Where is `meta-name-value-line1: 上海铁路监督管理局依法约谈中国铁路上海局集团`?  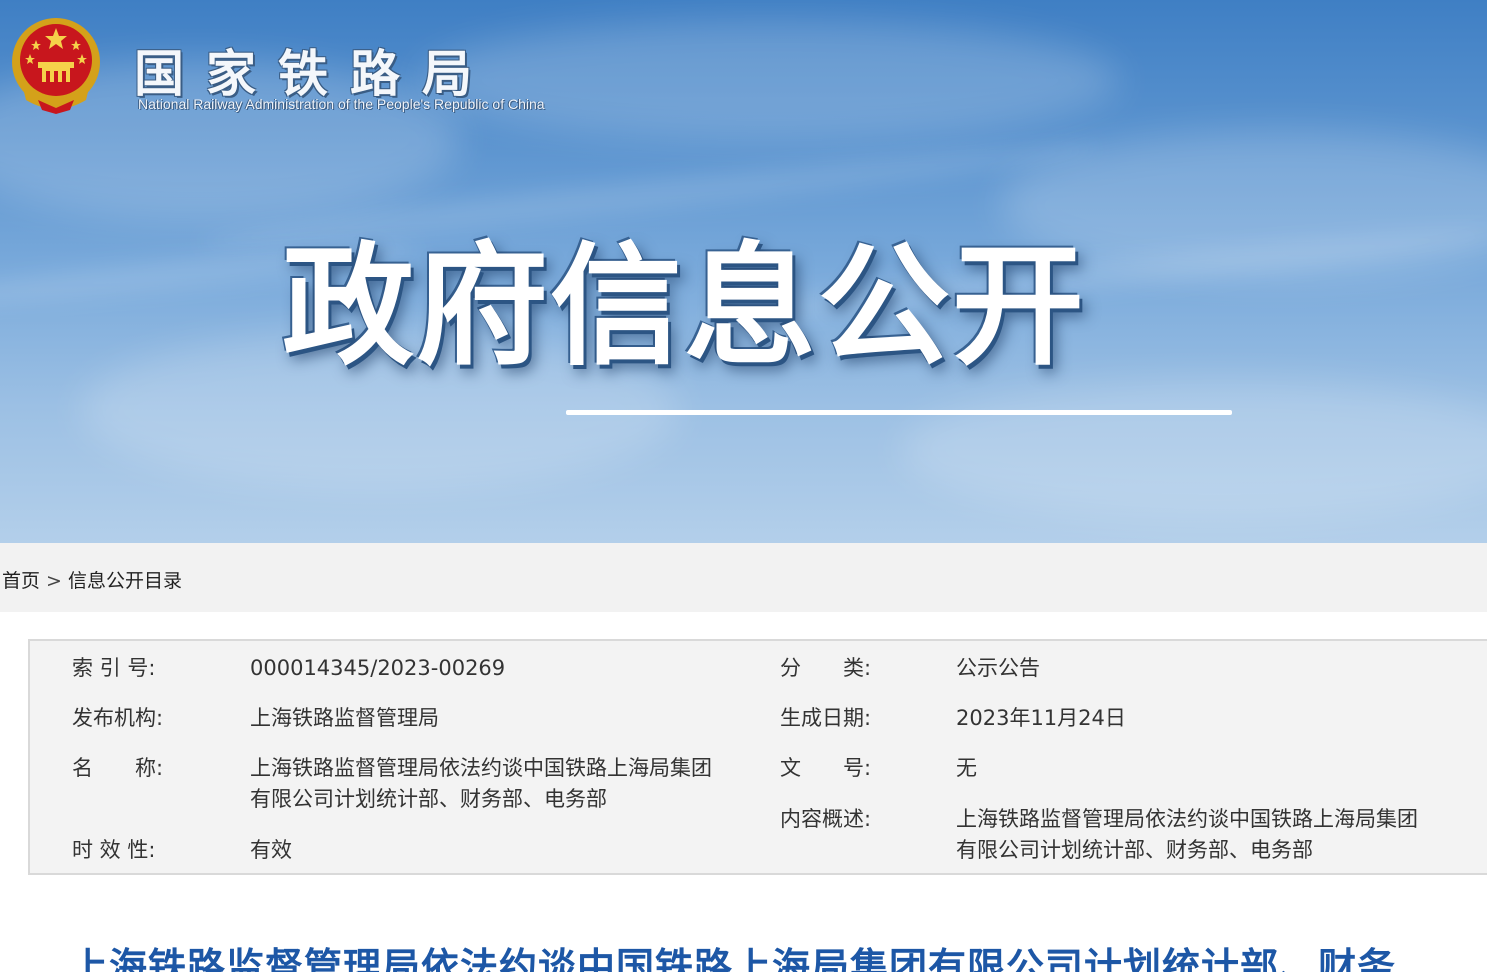
meta-name-value-line1: 上海铁路监督管理局依法约谈中国铁路上海局集团 is located at coordinates (481, 768).